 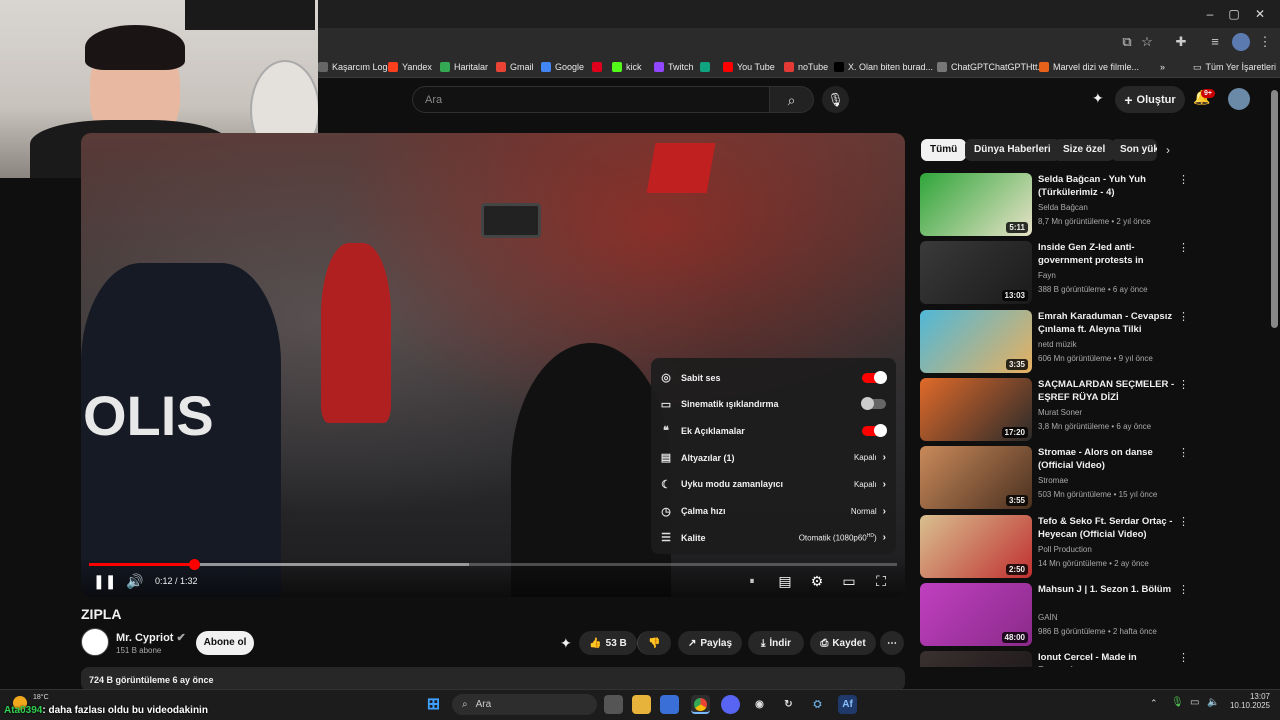 I want to click on close-icon: ✕, so click(x=1260, y=14).